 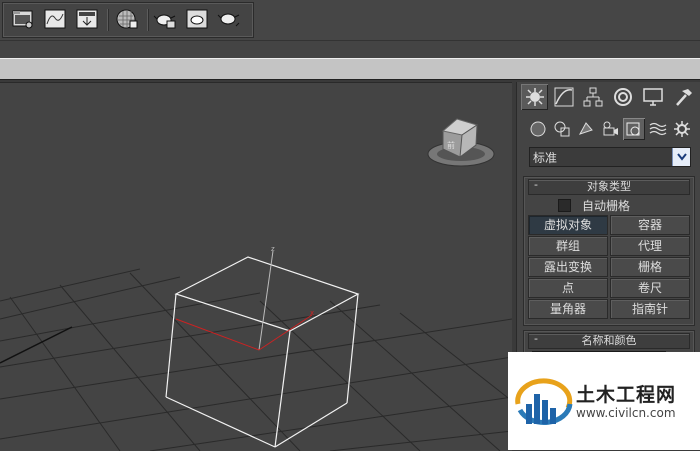 I want to click on protractor-button: 量角器, so click(x=568, y=309).